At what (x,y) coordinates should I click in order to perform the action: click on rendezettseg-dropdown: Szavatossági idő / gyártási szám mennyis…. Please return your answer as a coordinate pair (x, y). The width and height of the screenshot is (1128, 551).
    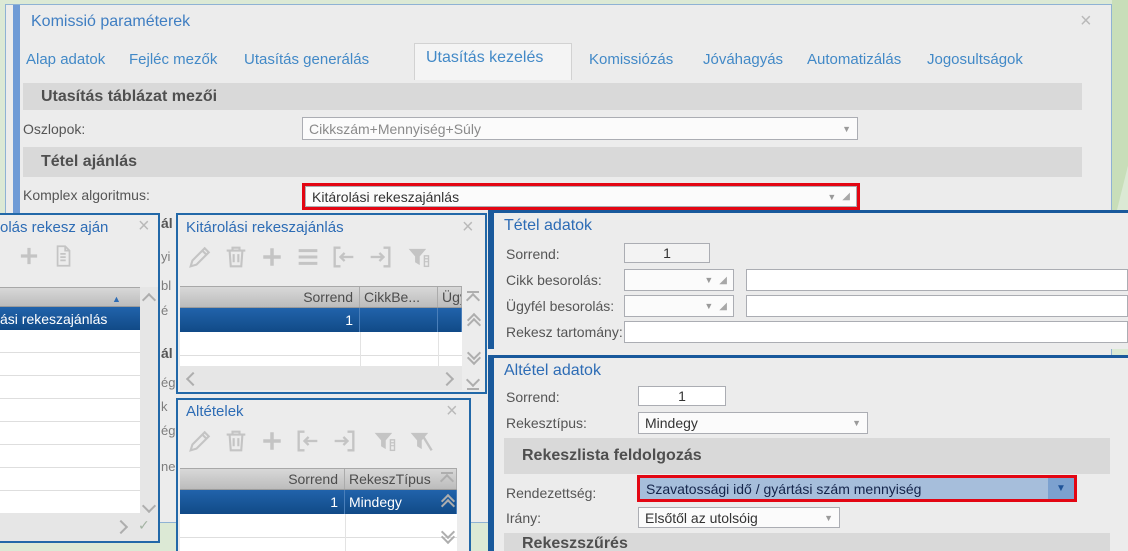
    Looking at the image, I should click on (857, 488).